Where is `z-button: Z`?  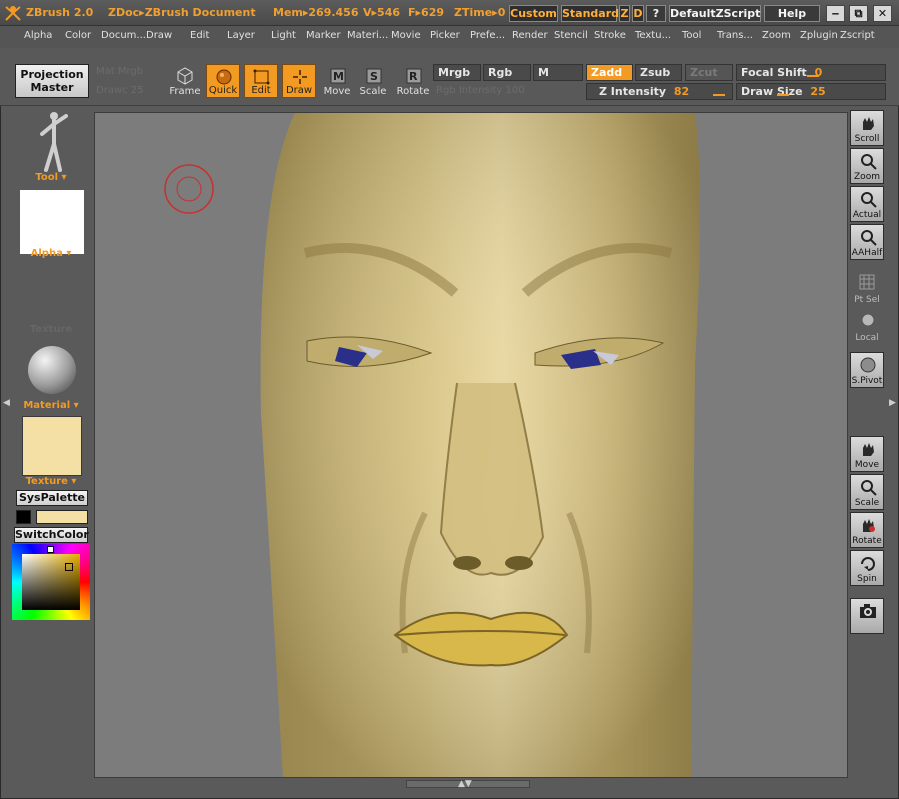 z-button: Z is located at coordinates (624, 13).